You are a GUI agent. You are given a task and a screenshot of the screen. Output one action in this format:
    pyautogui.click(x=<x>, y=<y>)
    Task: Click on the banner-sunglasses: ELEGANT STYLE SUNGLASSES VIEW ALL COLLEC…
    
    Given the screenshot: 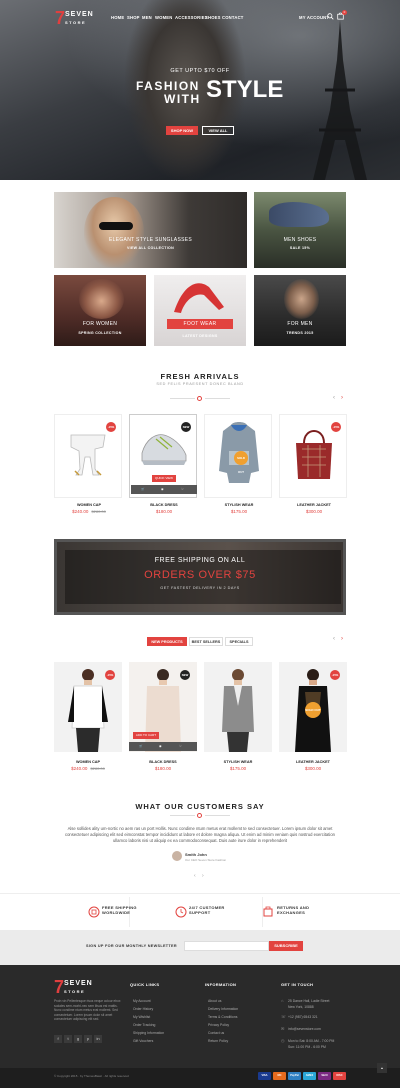 What is the action you would take?
    pyautogui.click(x=150, y=230)
    